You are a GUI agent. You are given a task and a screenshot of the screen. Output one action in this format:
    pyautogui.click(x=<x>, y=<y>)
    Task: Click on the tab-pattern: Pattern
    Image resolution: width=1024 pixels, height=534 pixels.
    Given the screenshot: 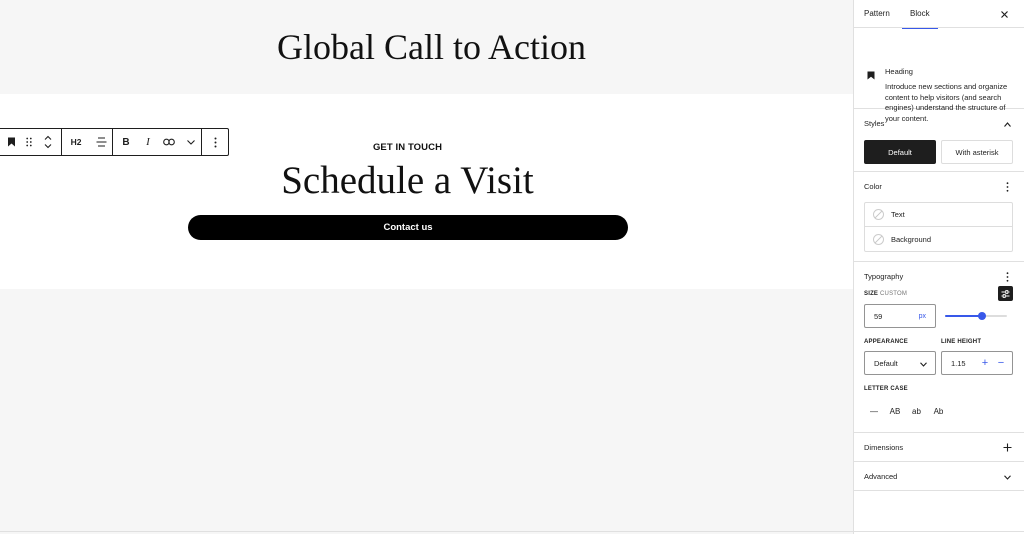 What is the action you would take?
    pyautogui.click(x=877, y=14)
    